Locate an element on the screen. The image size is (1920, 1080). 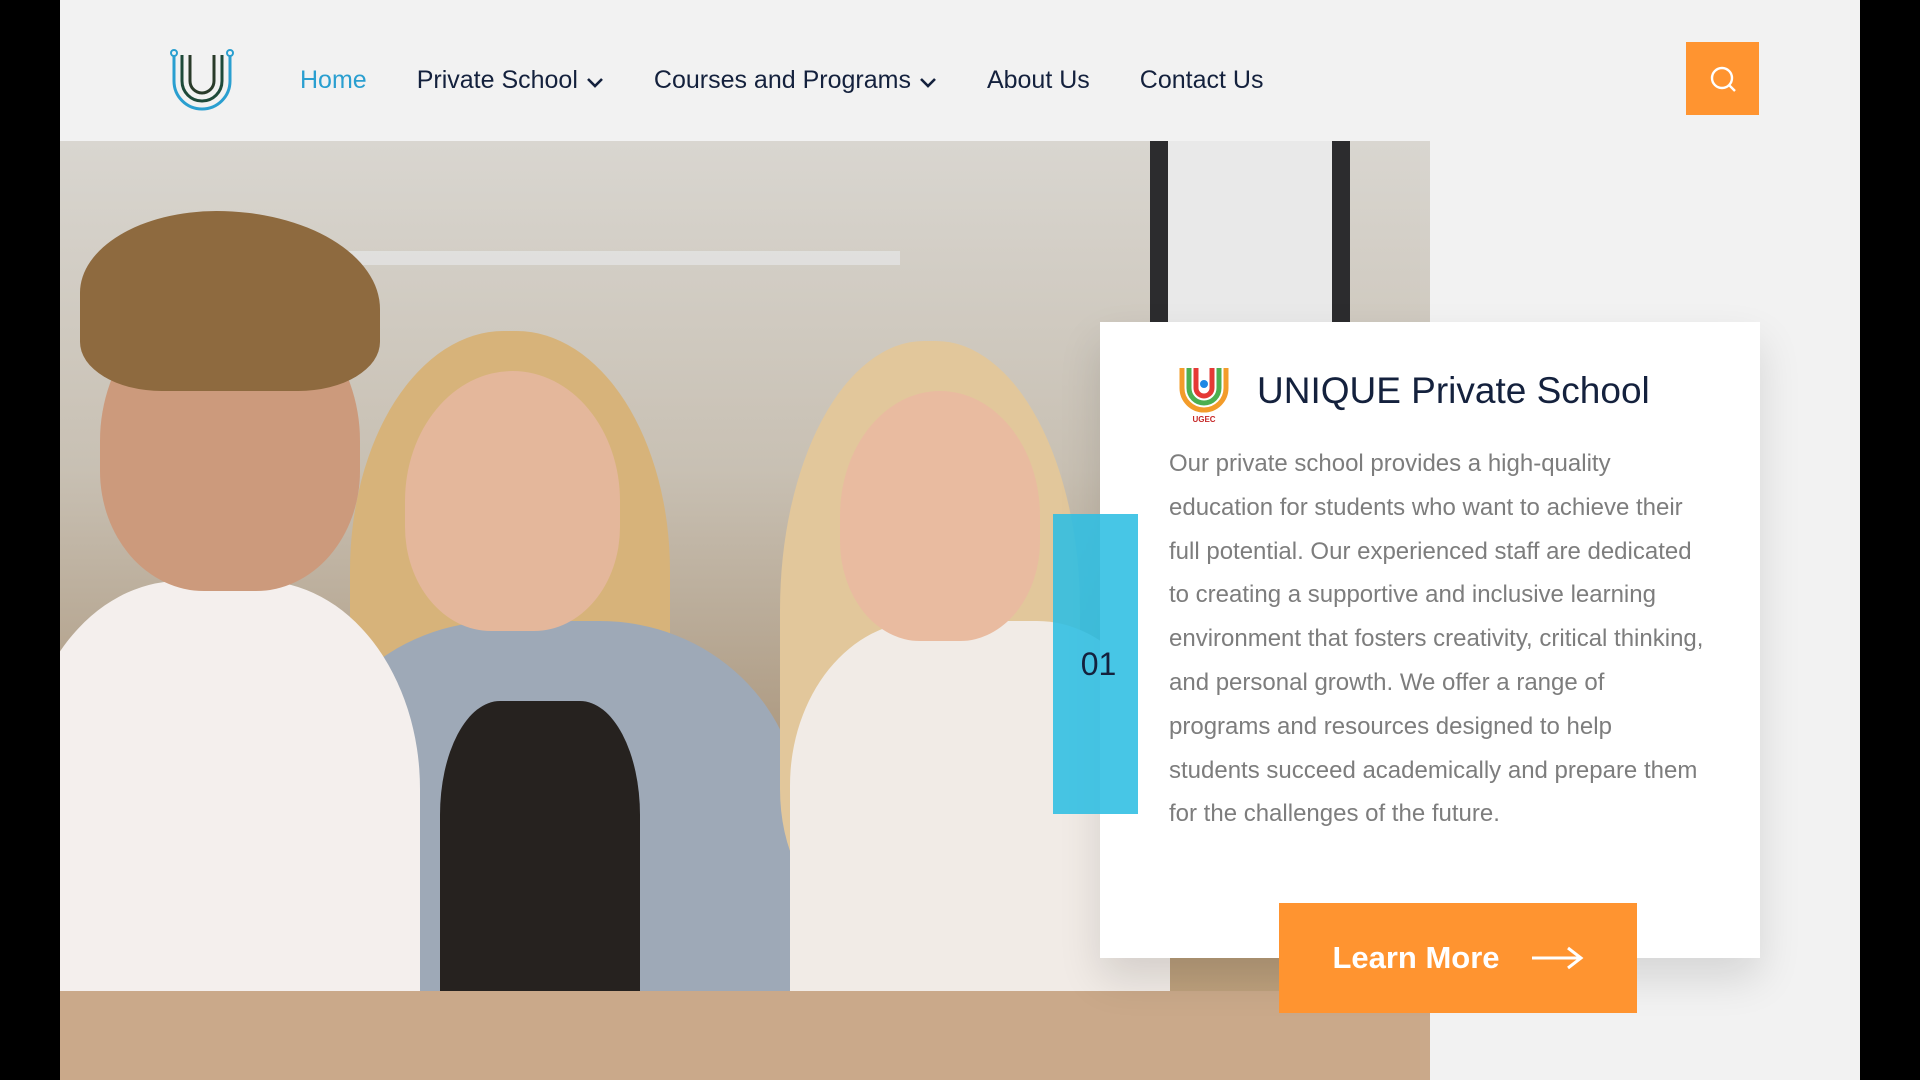
nav-contact-us: Contact Us is located at coordinates (1202, 80).